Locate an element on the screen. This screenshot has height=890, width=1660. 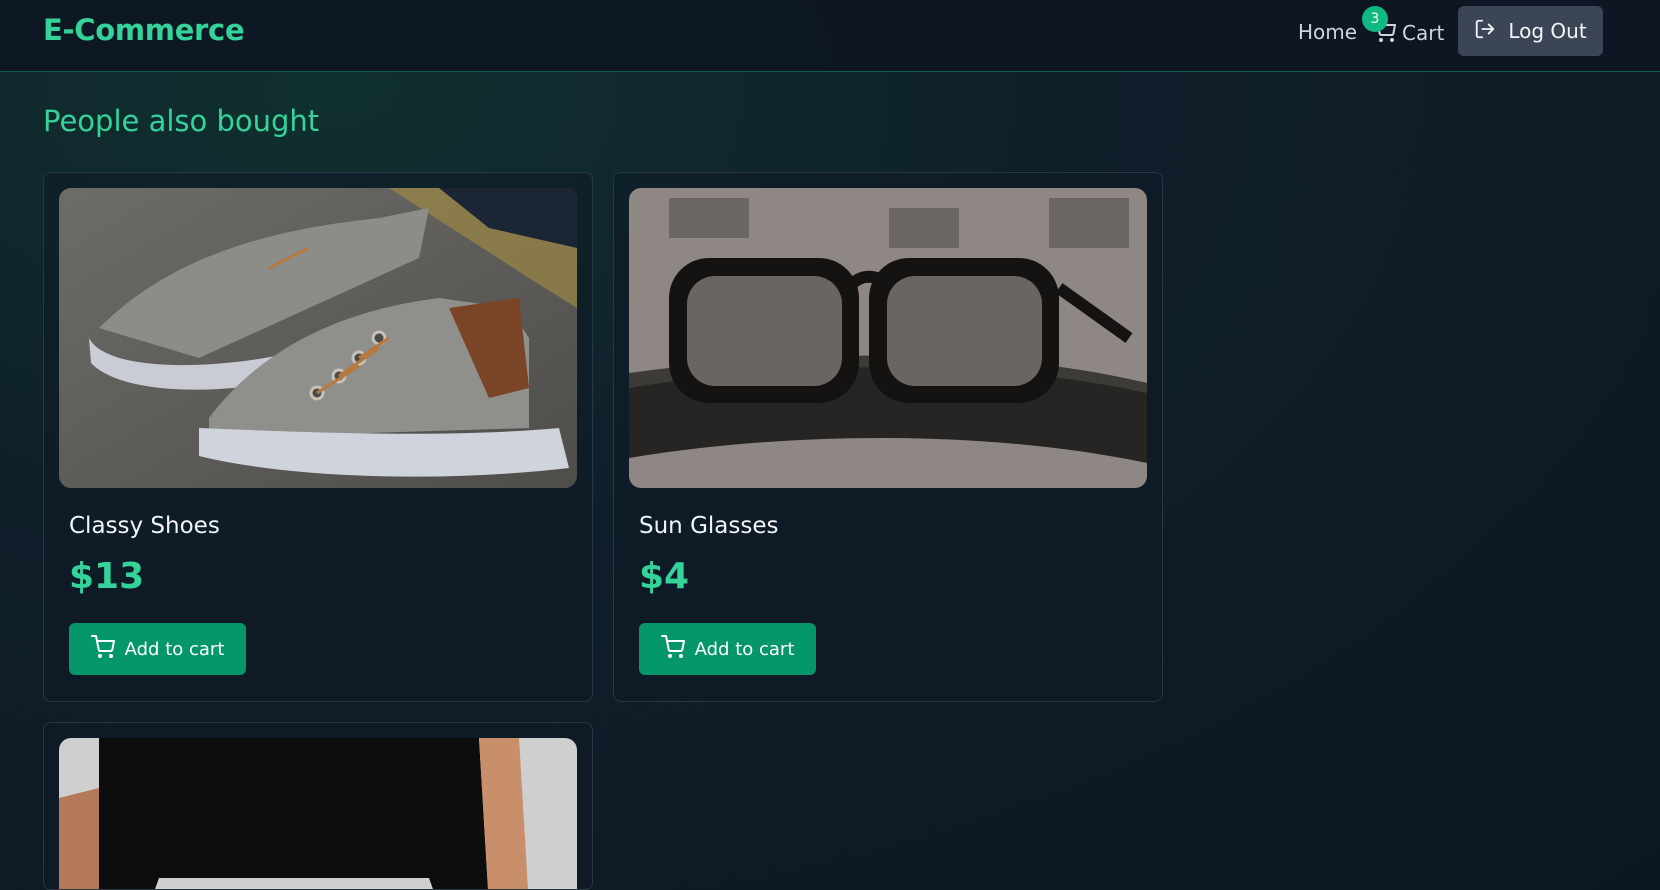
logout-icon is located at coordinates (1485, 31).